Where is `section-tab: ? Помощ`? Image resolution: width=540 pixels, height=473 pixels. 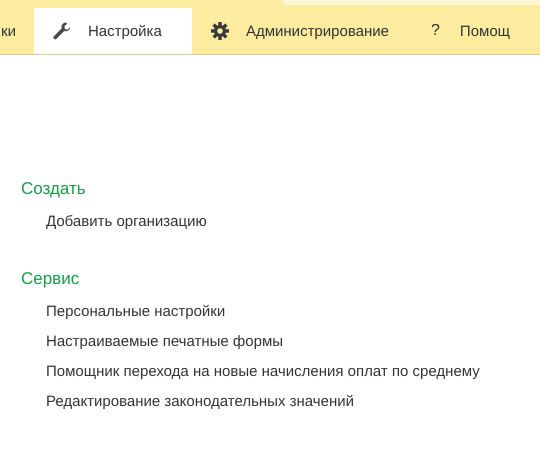 section-tab: ? Помощ is located at coordinates (459, 31).